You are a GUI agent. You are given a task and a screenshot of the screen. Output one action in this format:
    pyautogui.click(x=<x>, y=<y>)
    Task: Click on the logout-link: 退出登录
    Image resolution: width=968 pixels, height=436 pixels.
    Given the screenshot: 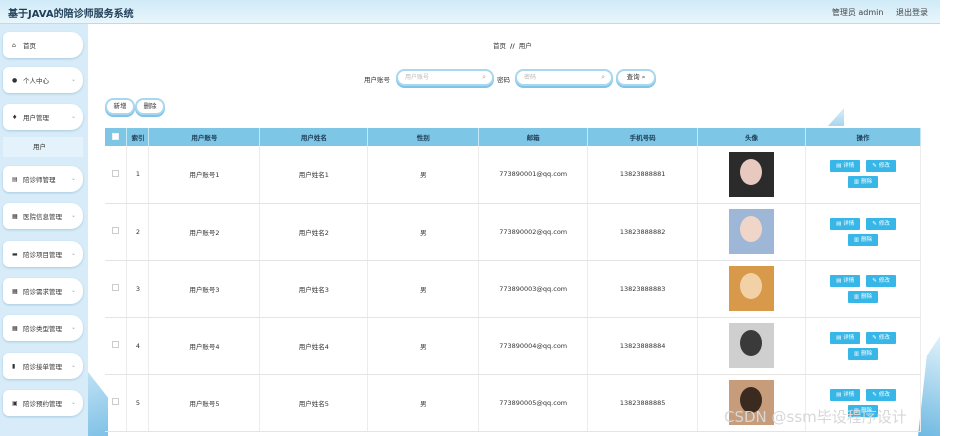 What is the action you would take?
    pyautogui.click(x=912, y=12)
    